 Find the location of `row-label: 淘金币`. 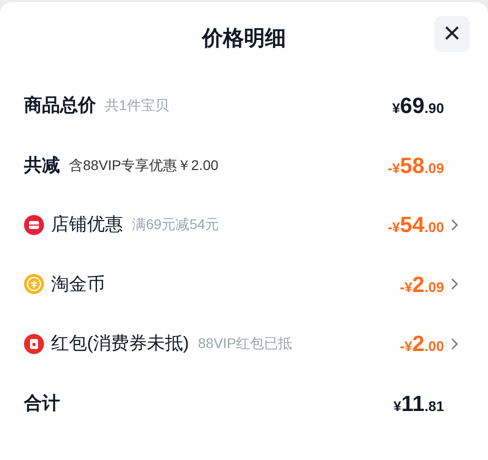

row-label: 淘金币 is located at coordinates (78, 284).